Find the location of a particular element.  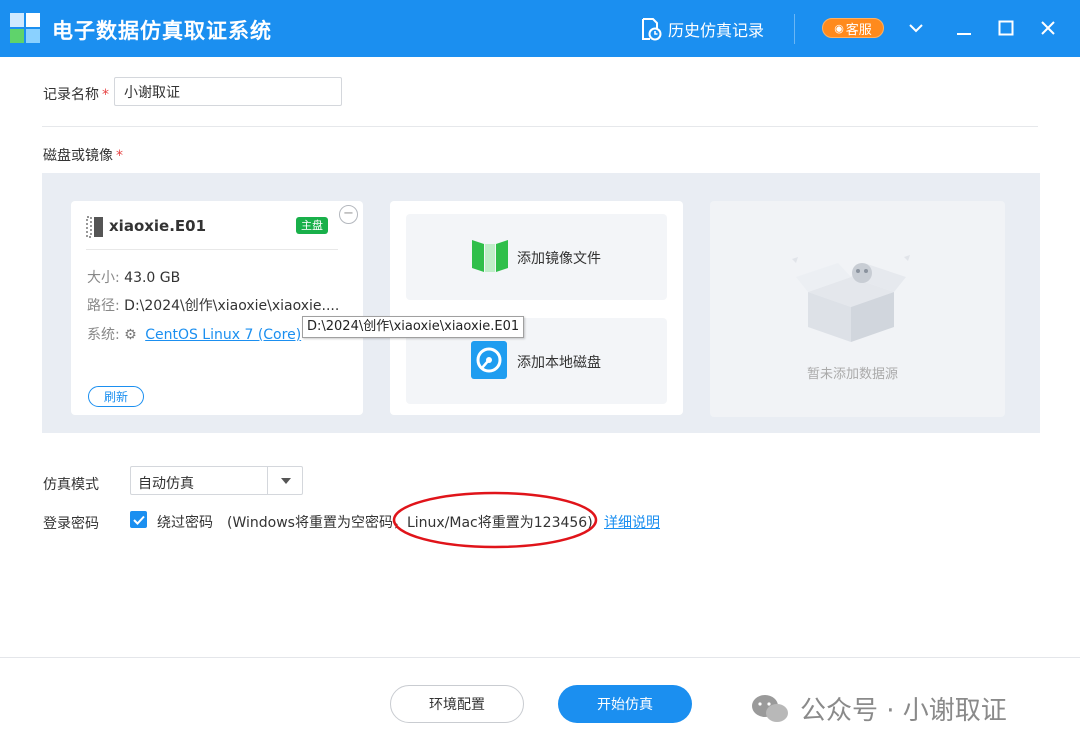

chevron-down-icon is located at coordinates (916, 28).